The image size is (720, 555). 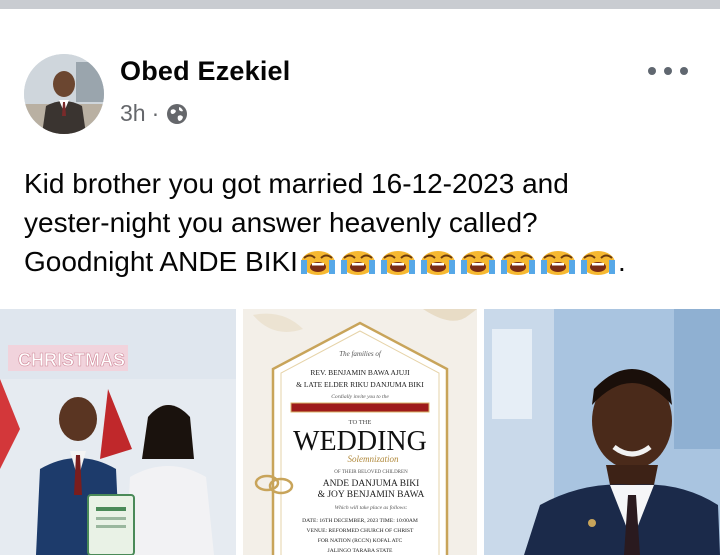 What do you see at coordinates (371, 472) in the screenshot?
I see `inv-line8: OF THEIR BELOVED CHILDREN` at bounding box center [371, 472].